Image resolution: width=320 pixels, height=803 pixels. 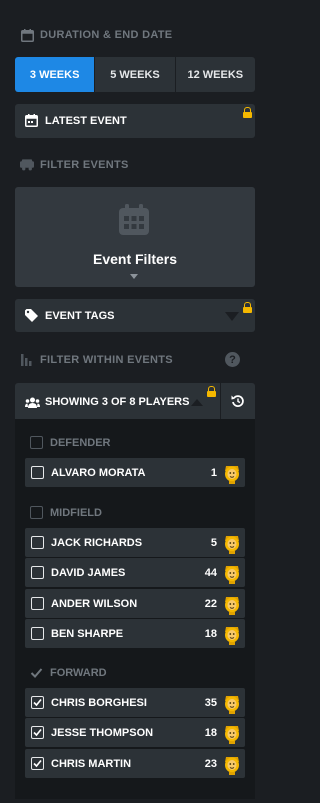 What do you see at coordinates (106, 35) in the screenshot?
I see `duration-header-label: DURATION & END DATE` at bounding box center [106, 35].